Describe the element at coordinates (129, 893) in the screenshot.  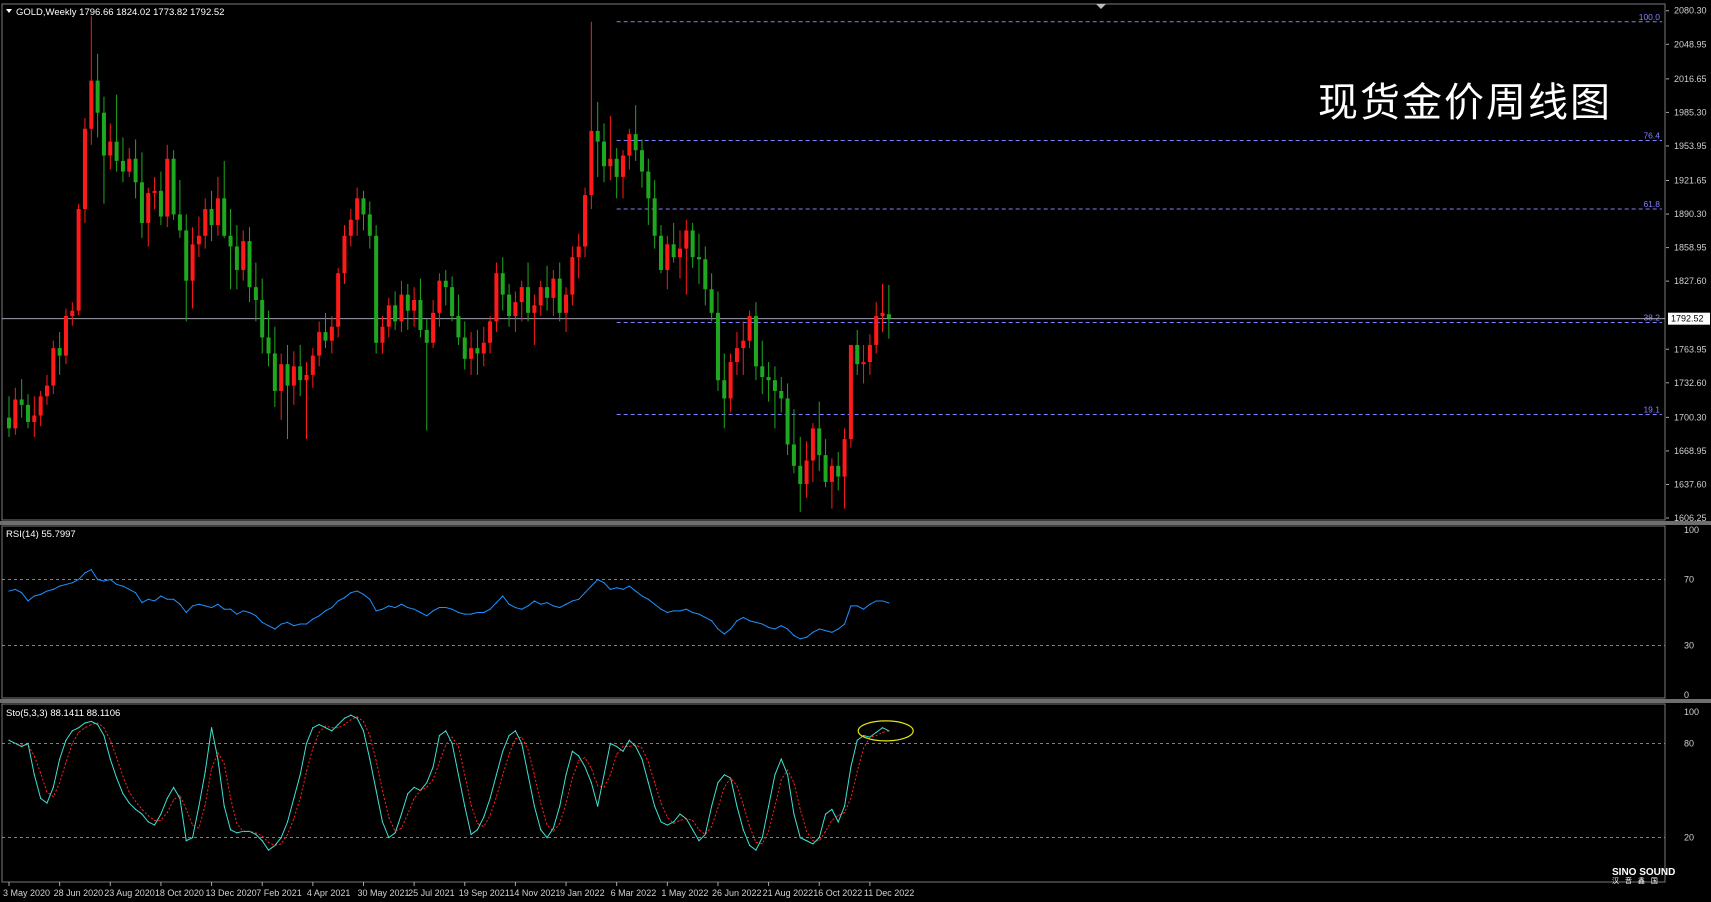
I see `time-tick-label: 23 Aug 2020` at that location.